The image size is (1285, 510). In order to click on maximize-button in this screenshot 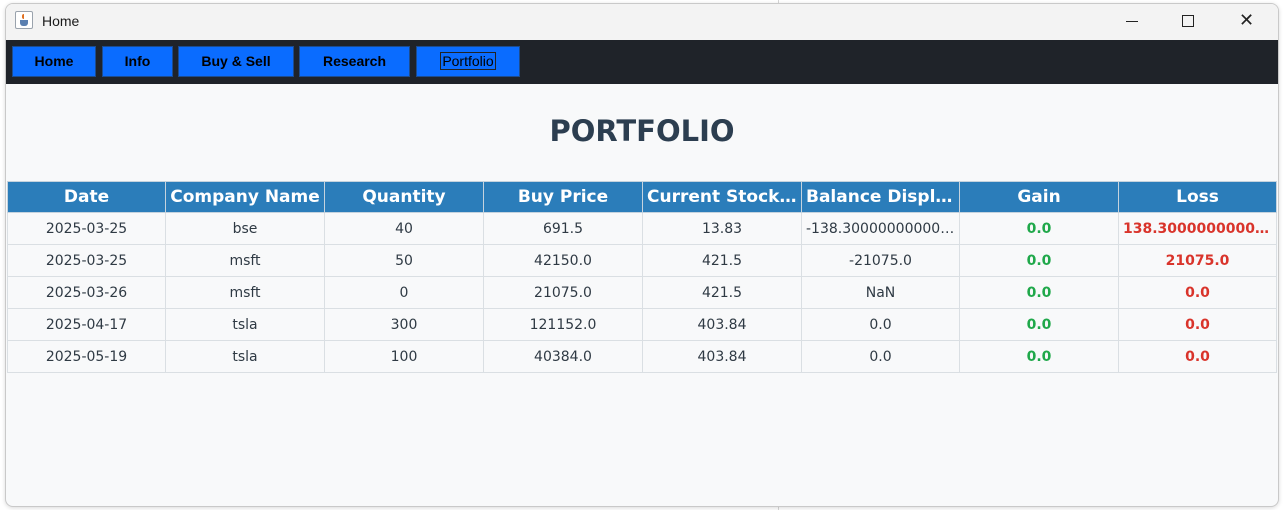, I will do `click(1188, 22)`.